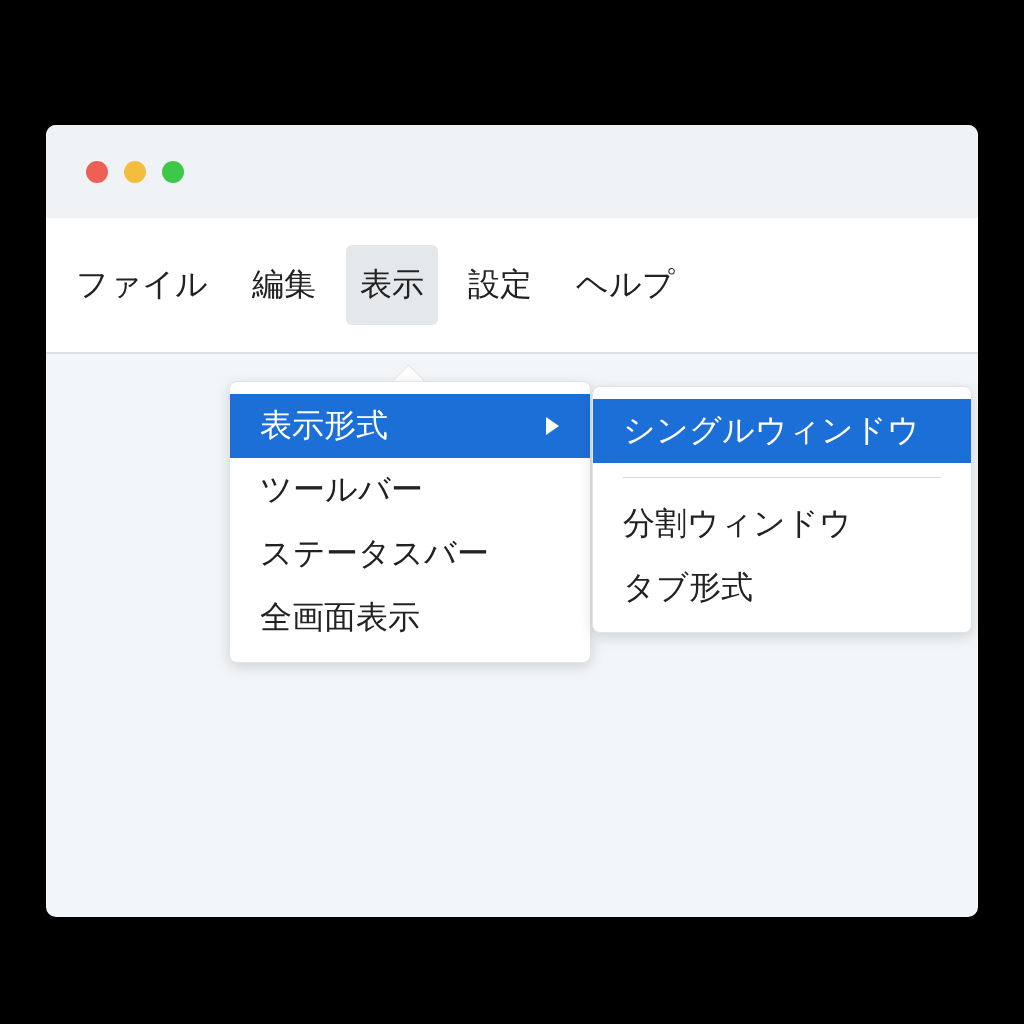 Image resolution: width=1024 pixels, height=1024 pixels. Describe the element at coordinates (782, 524) in the screenshot. I see `submenu-item: 分割ウィンドウ` at that location.